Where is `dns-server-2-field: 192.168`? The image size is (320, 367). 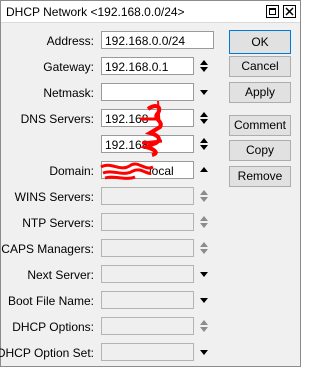 dns-server-2-field: 192.168 is located at coordinates (147, 144).